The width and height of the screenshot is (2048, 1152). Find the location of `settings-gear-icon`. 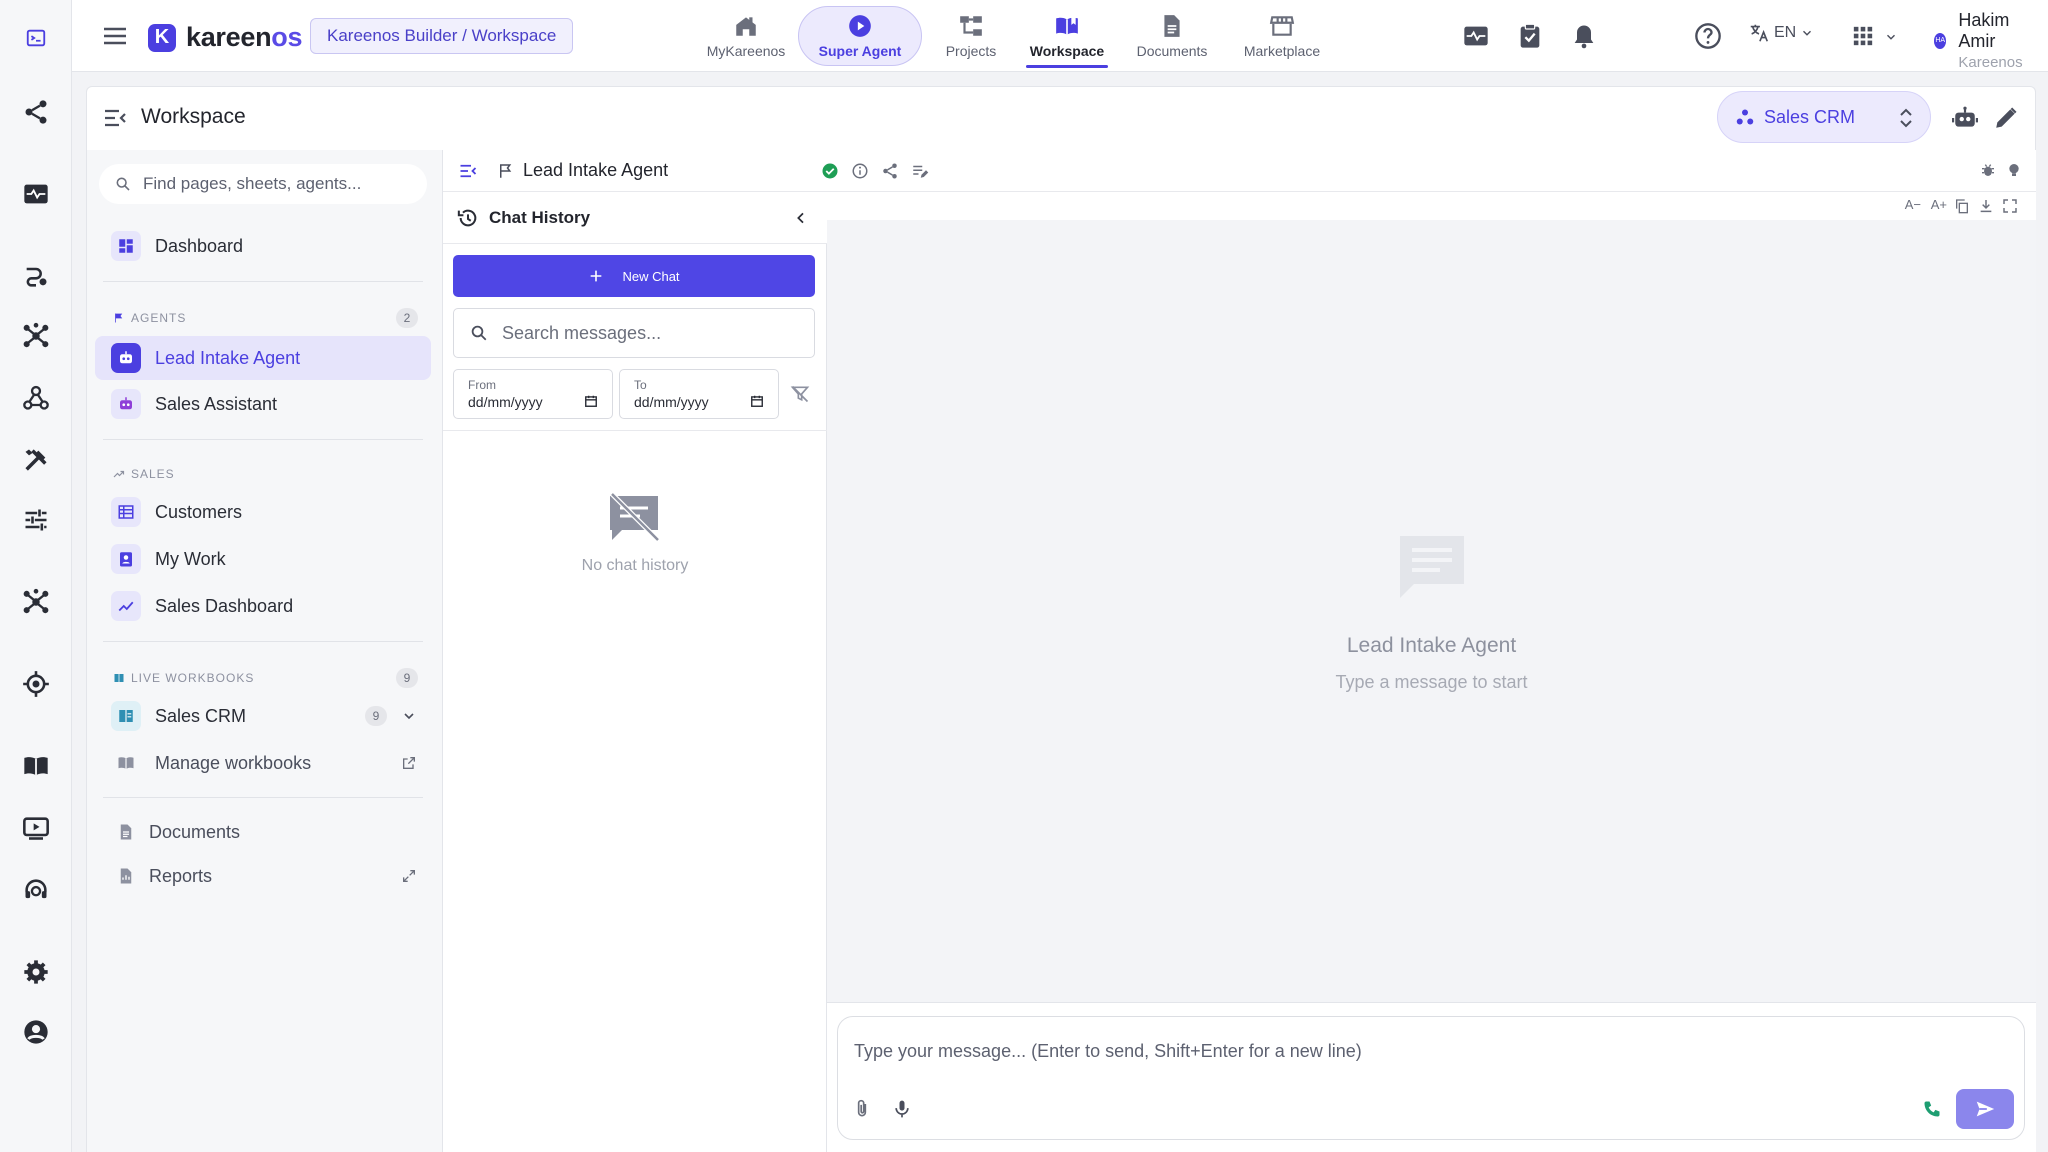

settings-gear-icon is located at coordinates (36, 972).